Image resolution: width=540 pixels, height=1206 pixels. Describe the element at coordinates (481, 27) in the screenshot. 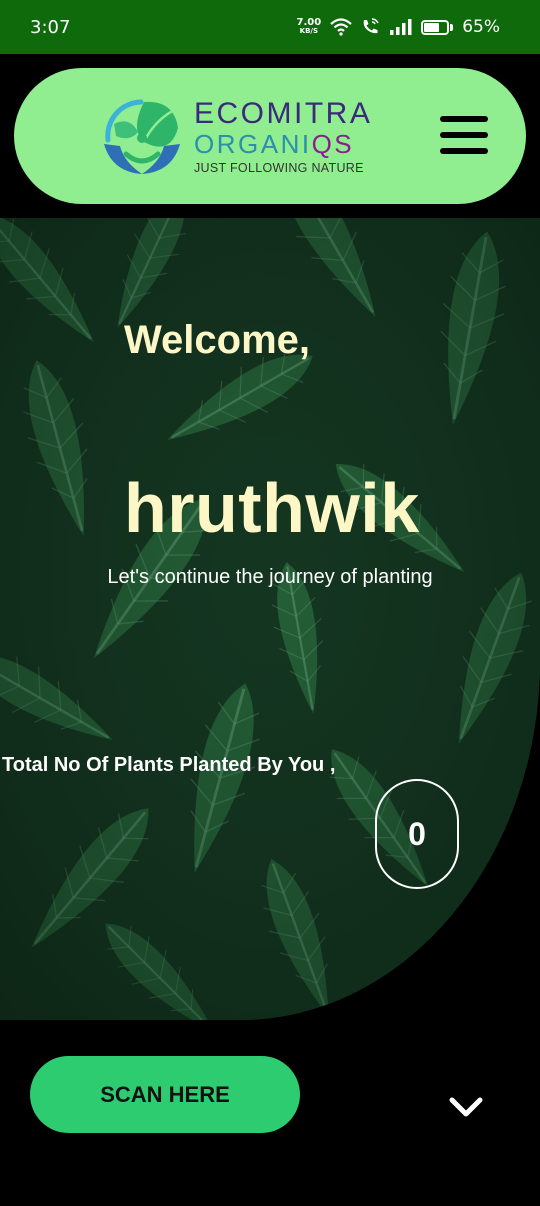

I see `battery-percent: 65%` at that location.